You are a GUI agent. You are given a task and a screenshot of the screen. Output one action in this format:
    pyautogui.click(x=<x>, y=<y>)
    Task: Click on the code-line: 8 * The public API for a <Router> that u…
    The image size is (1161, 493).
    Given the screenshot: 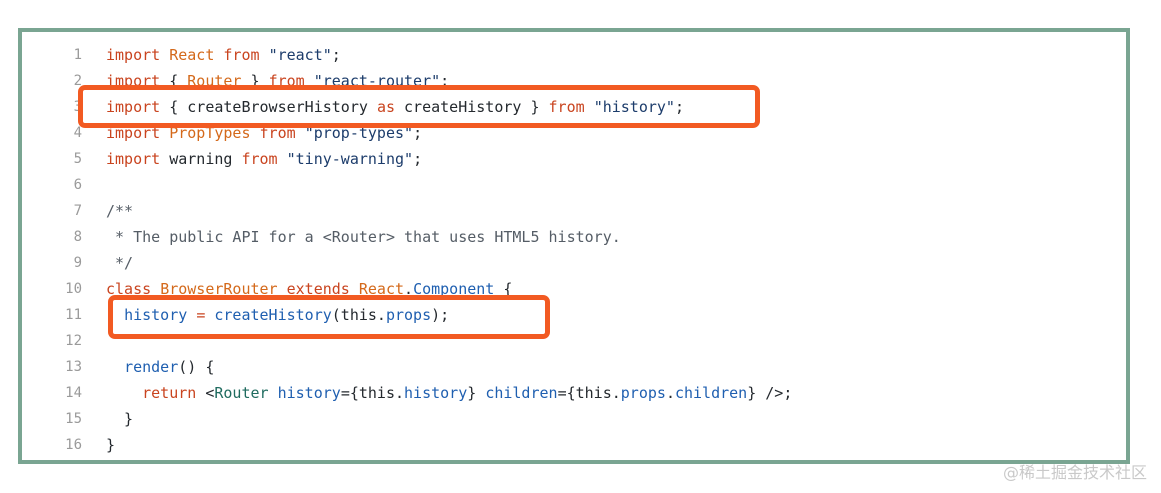 What is the action you would take?
    pyautogui.click(x=574, y=237)
    